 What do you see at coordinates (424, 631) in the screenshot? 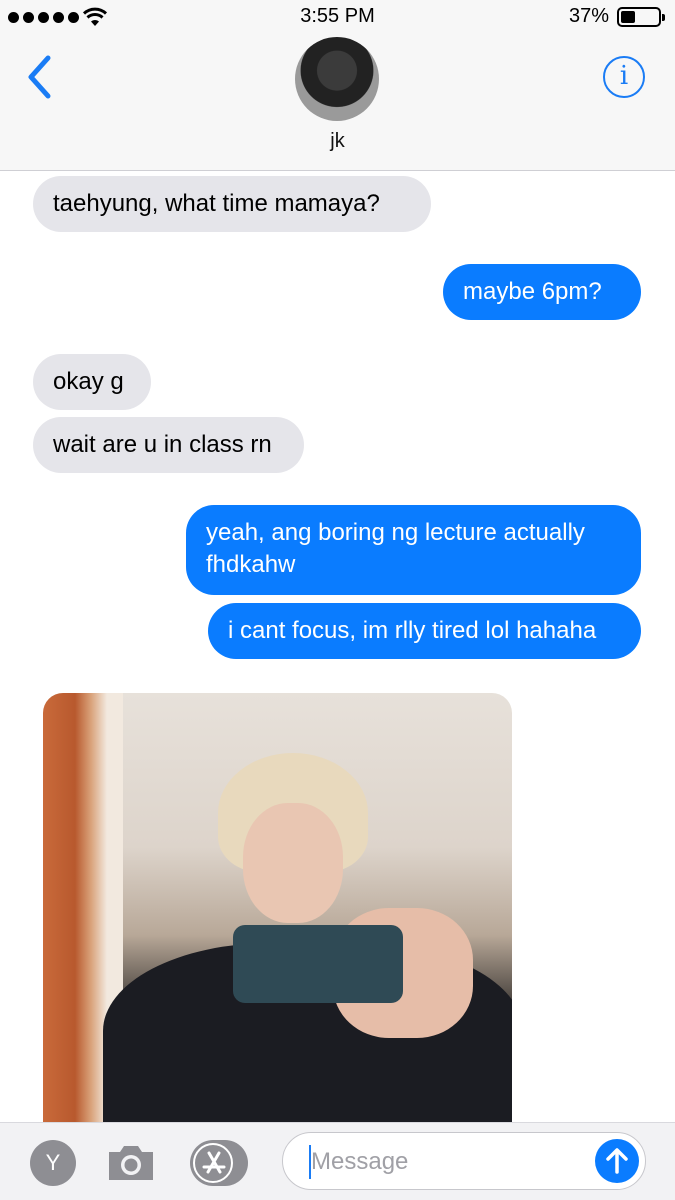
I see `message-bubble-outgoing: i cant focus, im rlly tired lol hahaha` at bounding box center [424, 631].